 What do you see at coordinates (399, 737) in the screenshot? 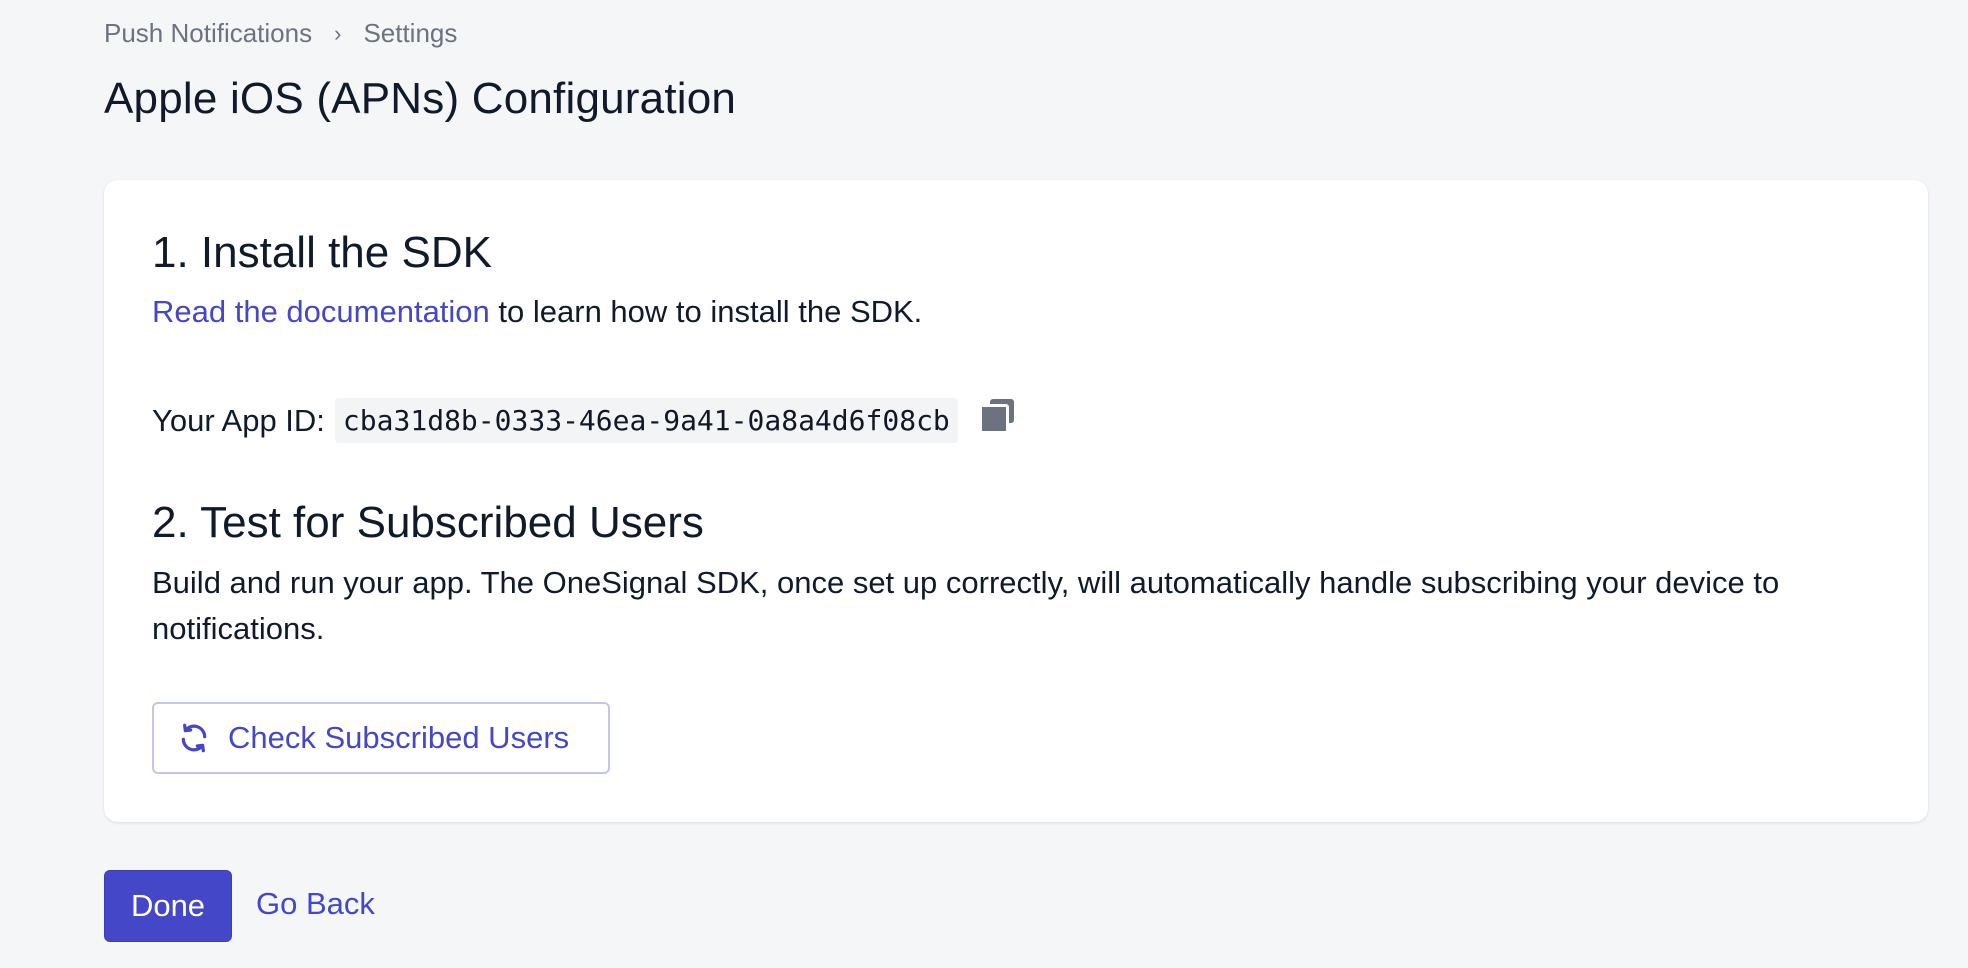
I see `check-subscribed-users-label: Check Subscribed Users` at bounding box center [399, 737].